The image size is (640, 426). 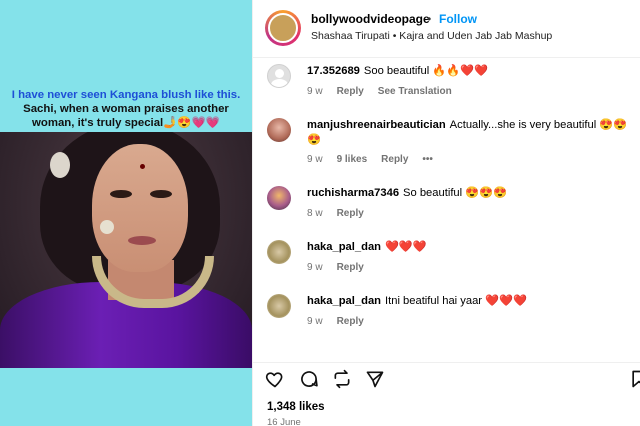 I want to click on more-options-button: •••, so click(x=427, y=159).